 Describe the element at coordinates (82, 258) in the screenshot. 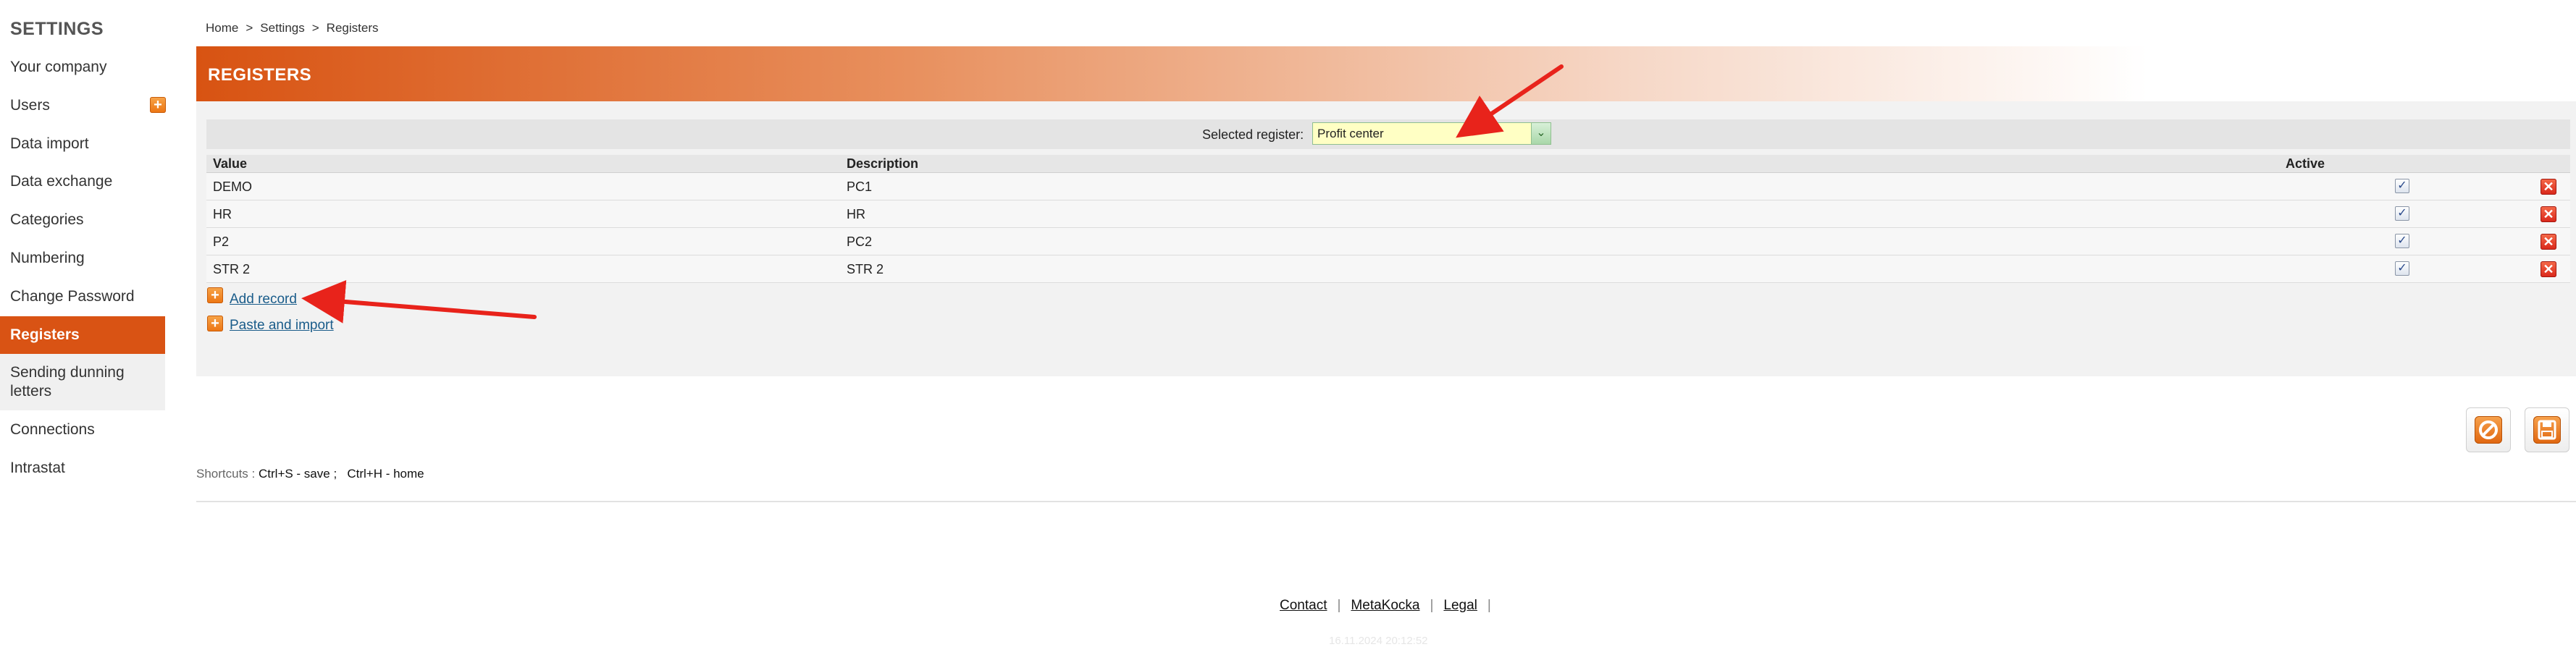

I see `sidebar-item-numbering: Numbering` at that location.